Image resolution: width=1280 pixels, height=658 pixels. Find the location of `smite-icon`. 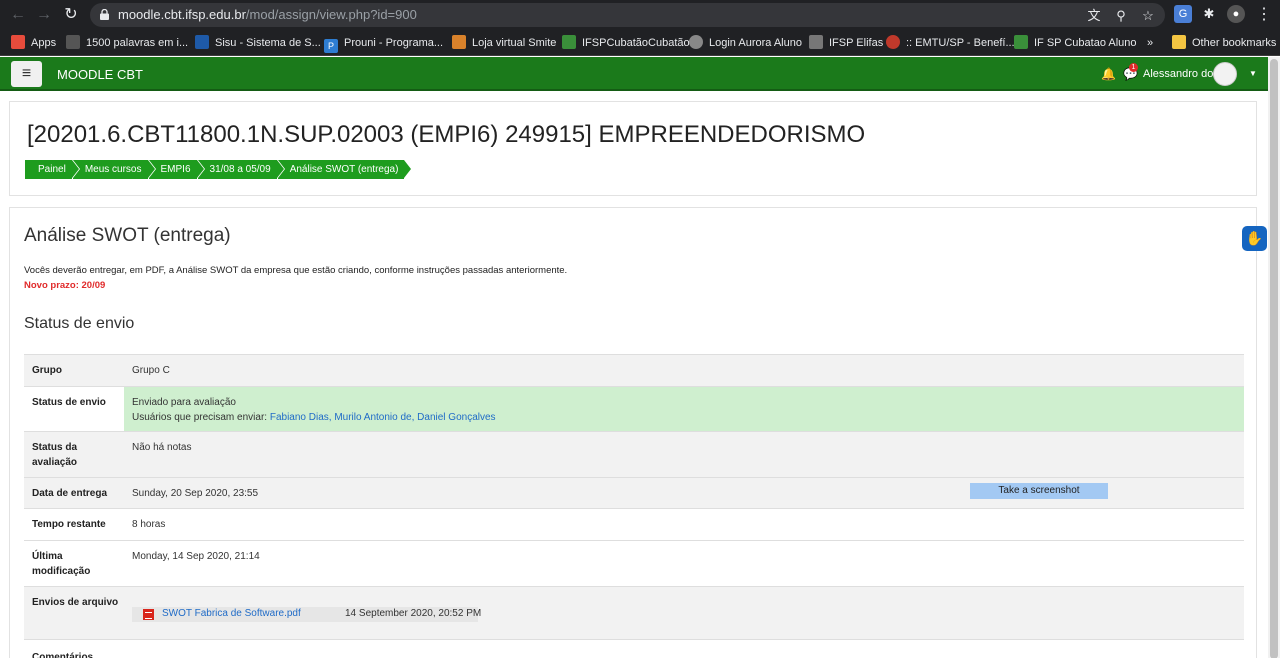

smite-icon is located at coordinates (459, 42).